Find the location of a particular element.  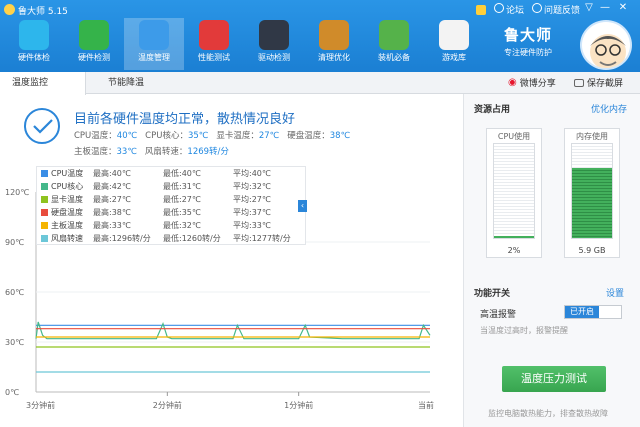

close-button: ✕ is located at coordinates (623, 8).